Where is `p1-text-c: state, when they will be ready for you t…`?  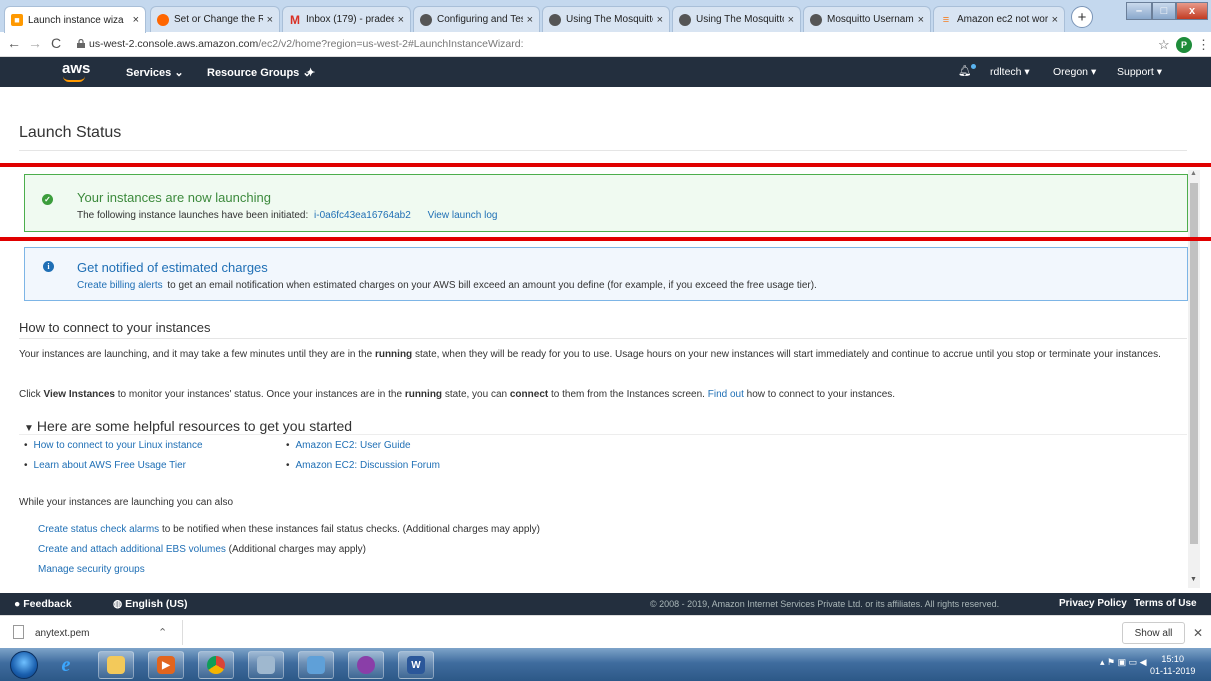
p1-text-c: state, when they will be ready for you t… is located at coordinates (786, 354).